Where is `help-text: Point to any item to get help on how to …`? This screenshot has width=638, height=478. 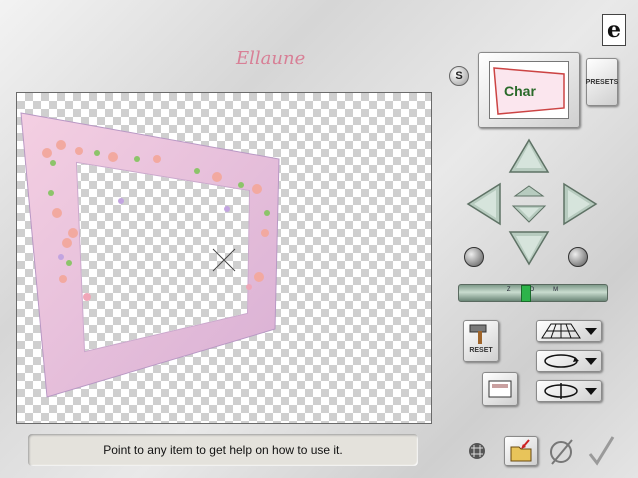 help-text: Point to any item to get help on how to … is located at coordinates (223, 450).